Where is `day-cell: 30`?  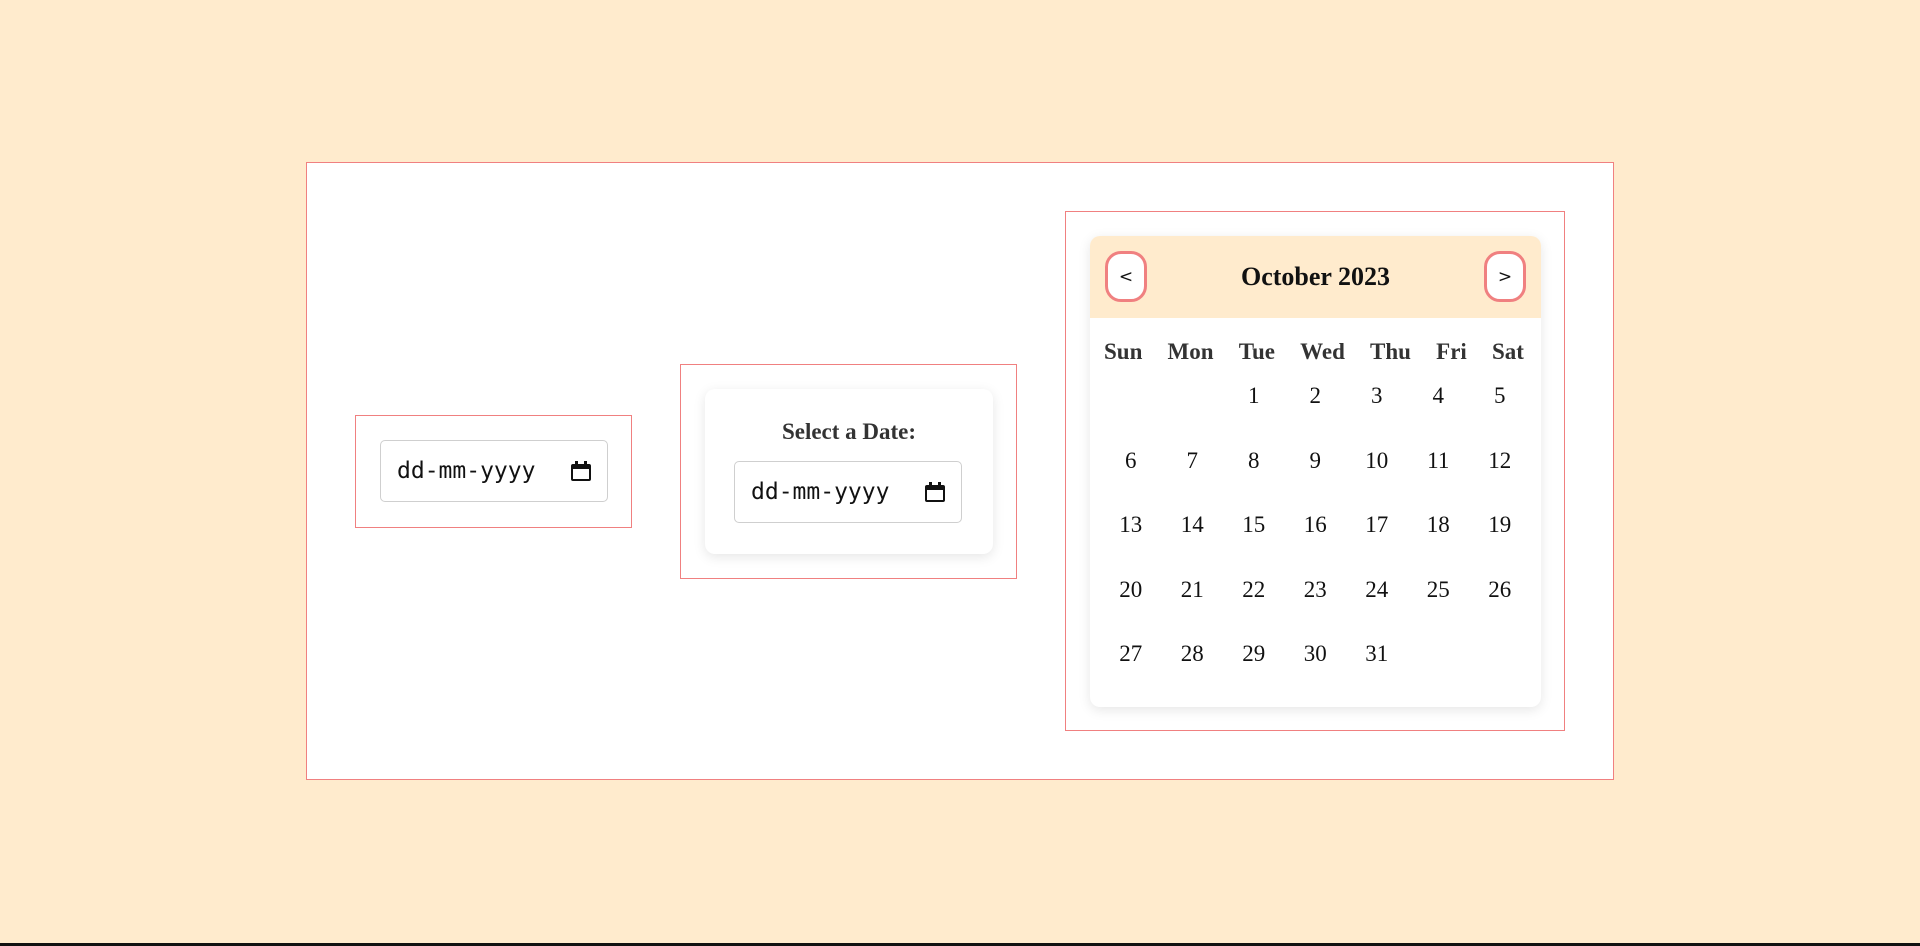
day-cell: 30 is located at coordinates (1316, 672).